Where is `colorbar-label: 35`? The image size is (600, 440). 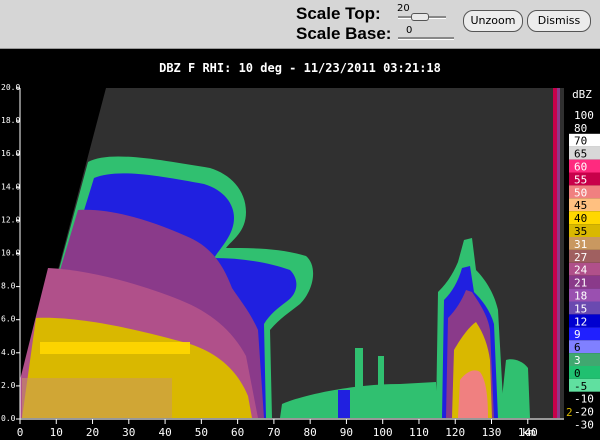
colorbar-label: 35 is located at coordinates (580, 231).